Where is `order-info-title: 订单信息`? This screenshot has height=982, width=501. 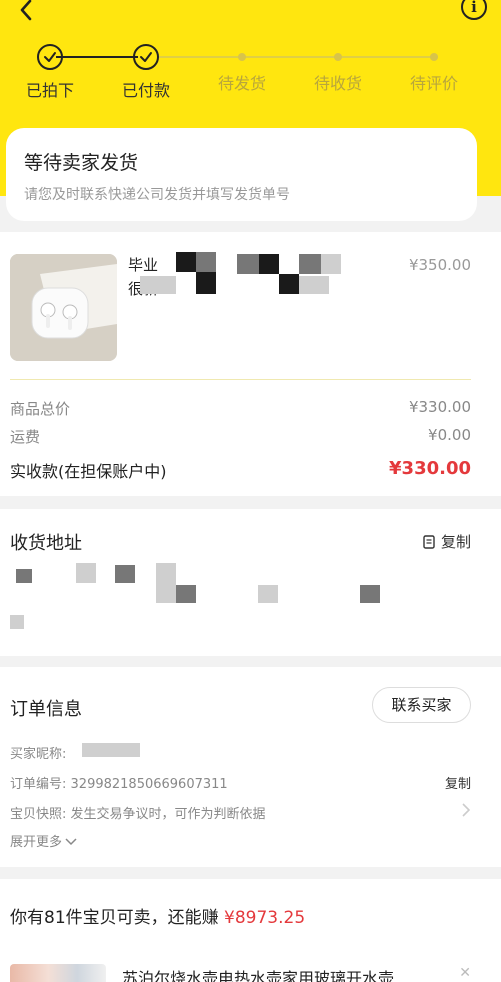
order-info-title: 订单信息 is located at coordinates (46, 709).